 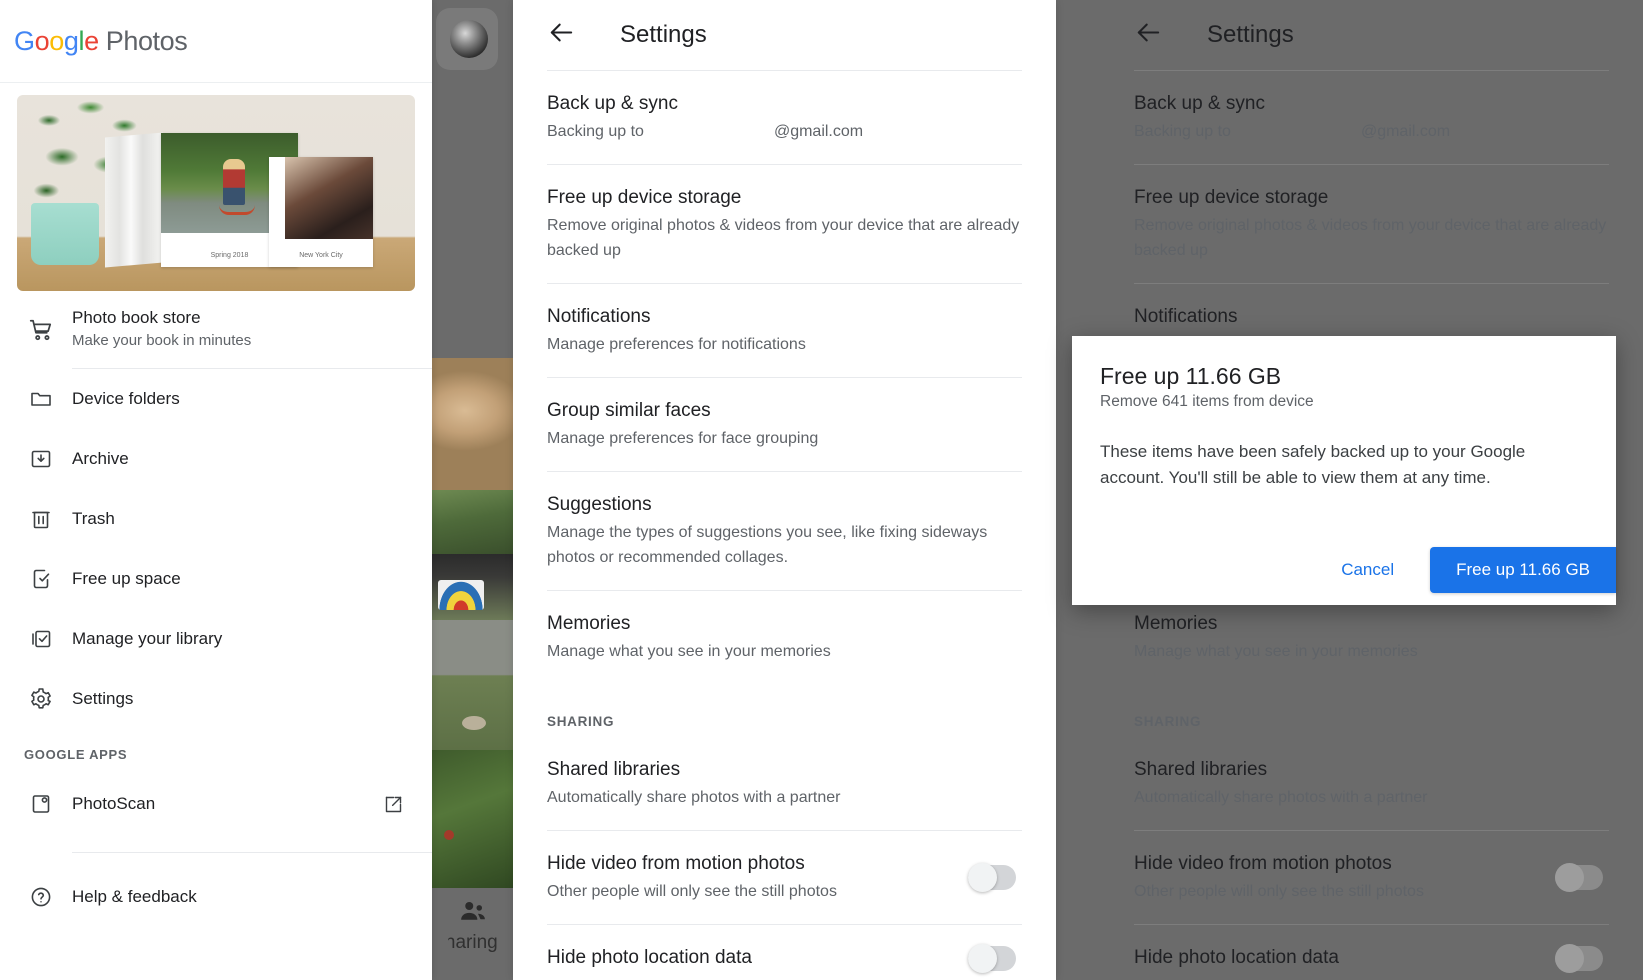 What do you see at coordinates (1371, 952) in the screenshot?
I see `settings-row-hide-location-dimmed: Hide photo location data` at bounding box center [1371, 952].